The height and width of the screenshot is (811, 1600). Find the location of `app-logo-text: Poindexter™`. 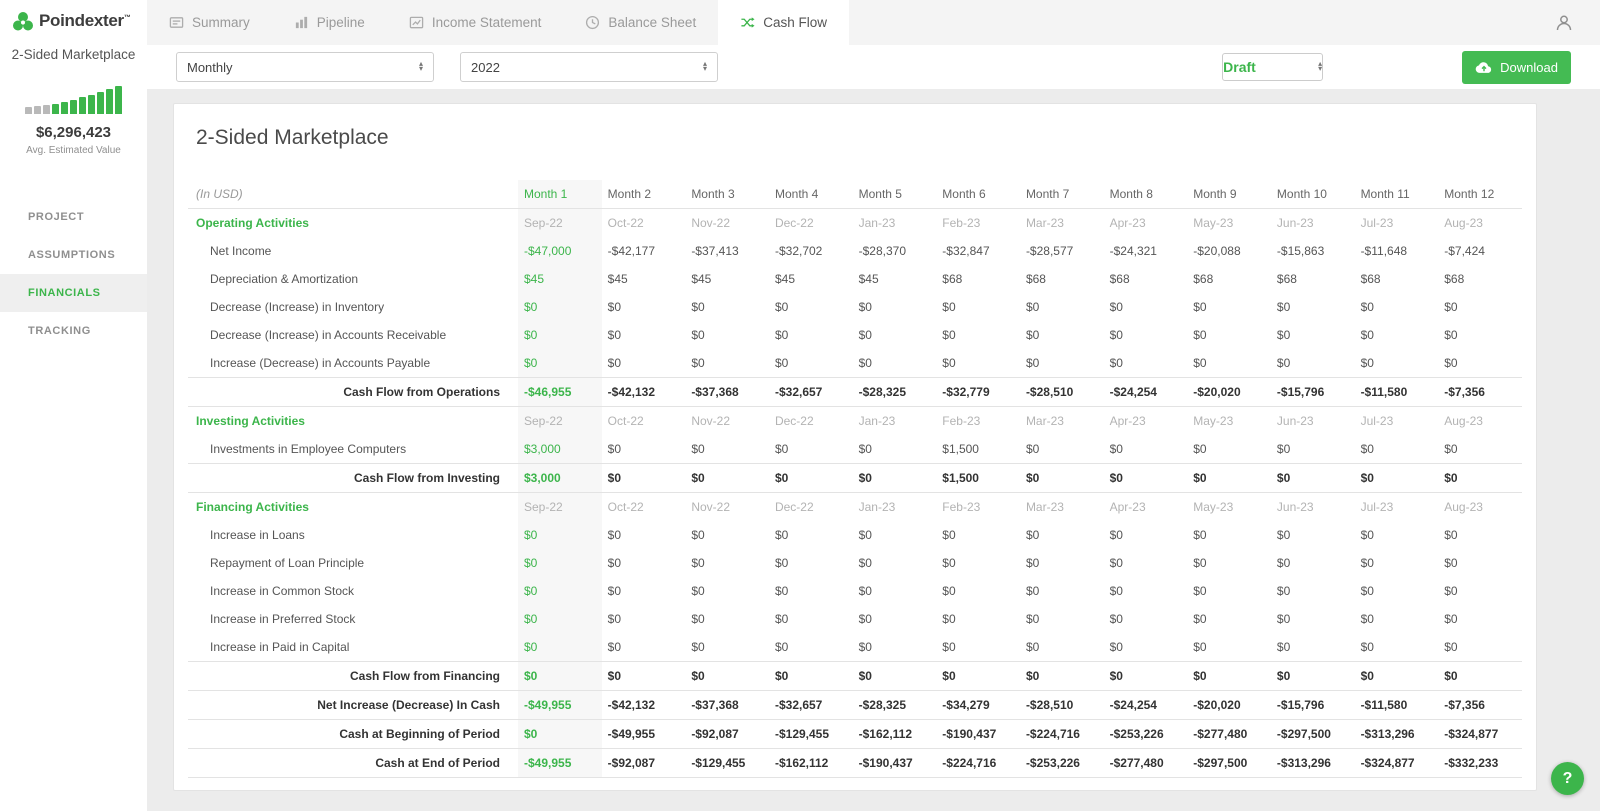

app-logo-text: Poindexter™ is located at coordinates (85, 20).